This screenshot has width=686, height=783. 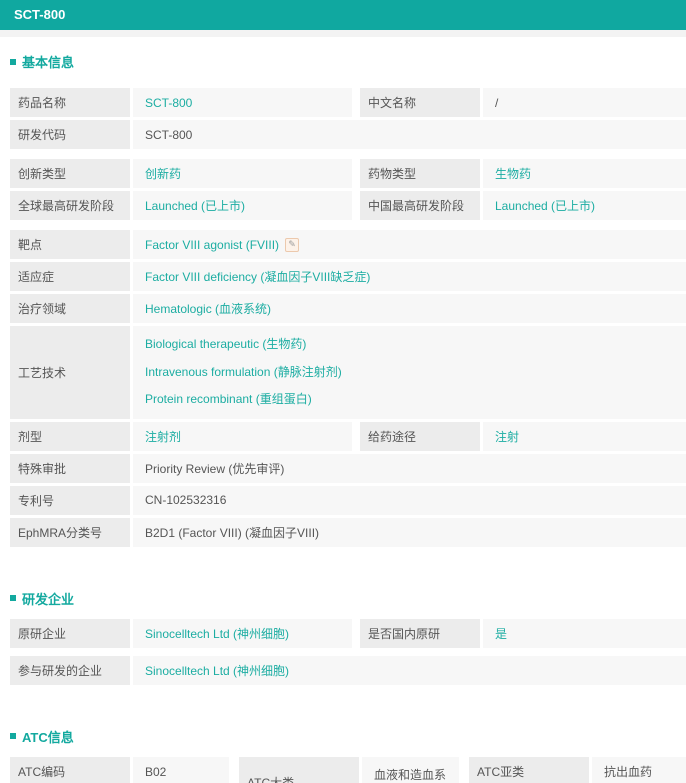 I want to click on special-review-value: Priority Review (优先审评), so click(x=215, y=468).